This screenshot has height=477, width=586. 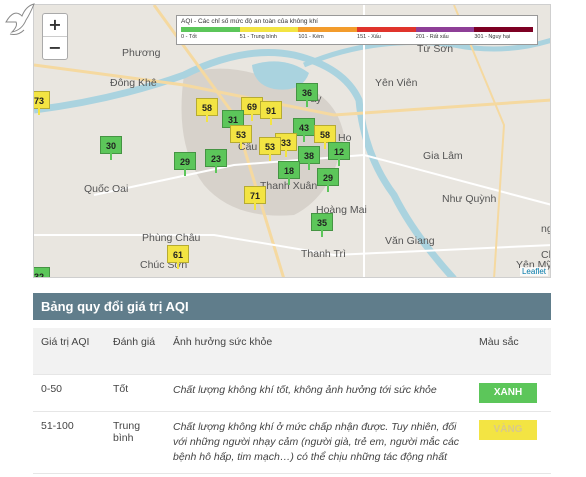 I want to click on aqi-station-marker: 23, so click(x=216, y=161).